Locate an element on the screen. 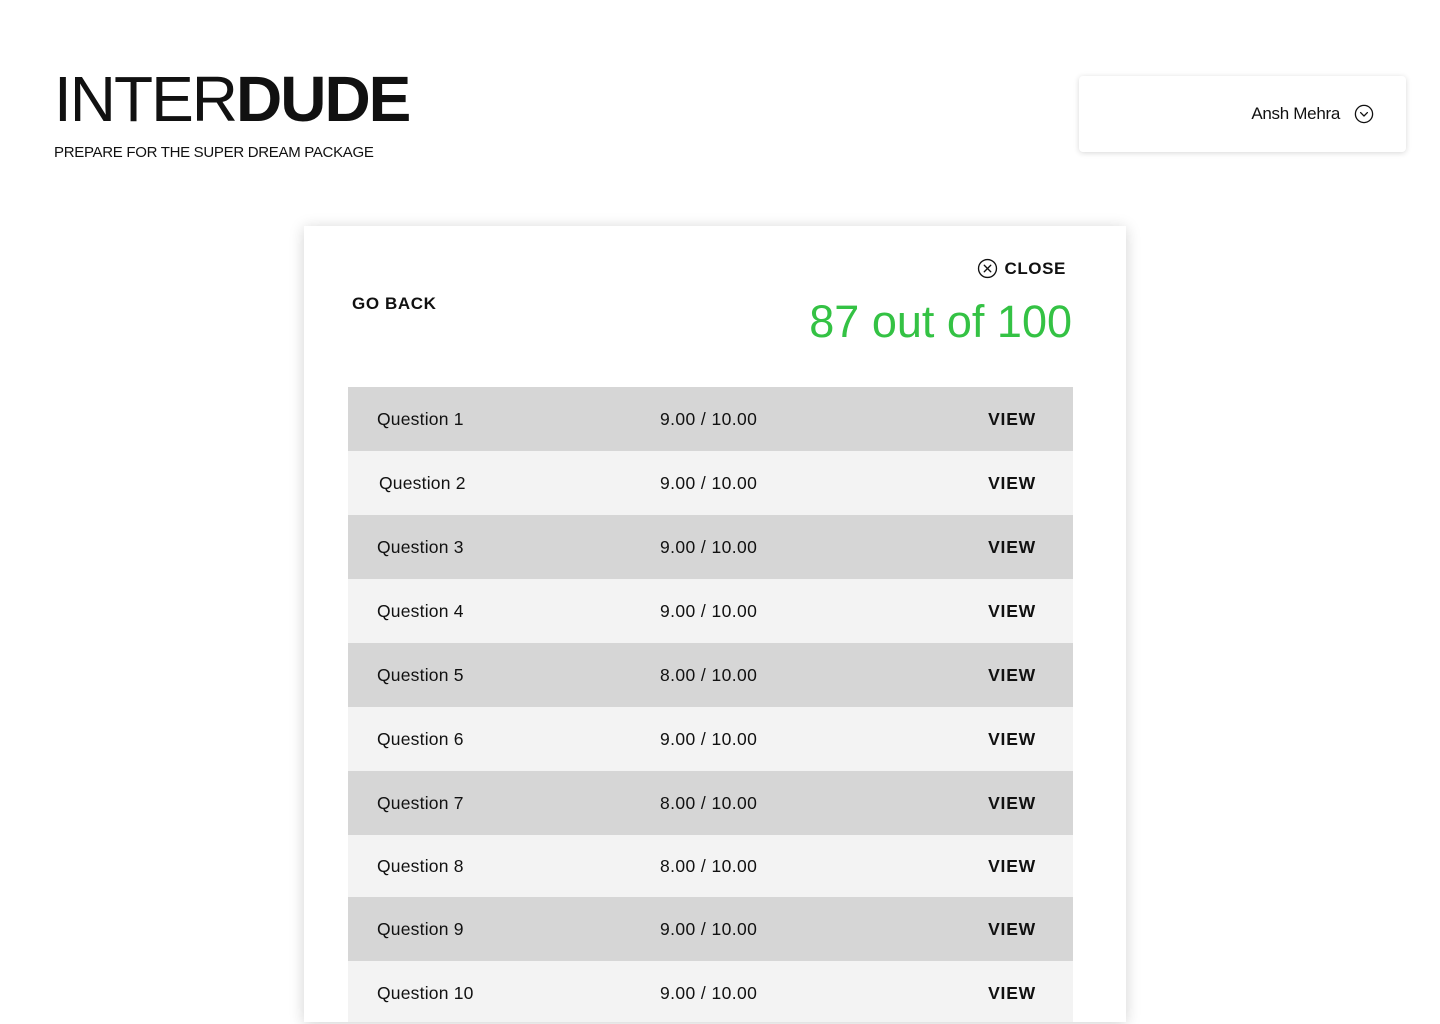 Image resolution: width=1440 pixels, height=1024 pixels. tagline: PREPARE FOR THE SUPER DREAM PACKAGE is located at coordinates (214, 152).